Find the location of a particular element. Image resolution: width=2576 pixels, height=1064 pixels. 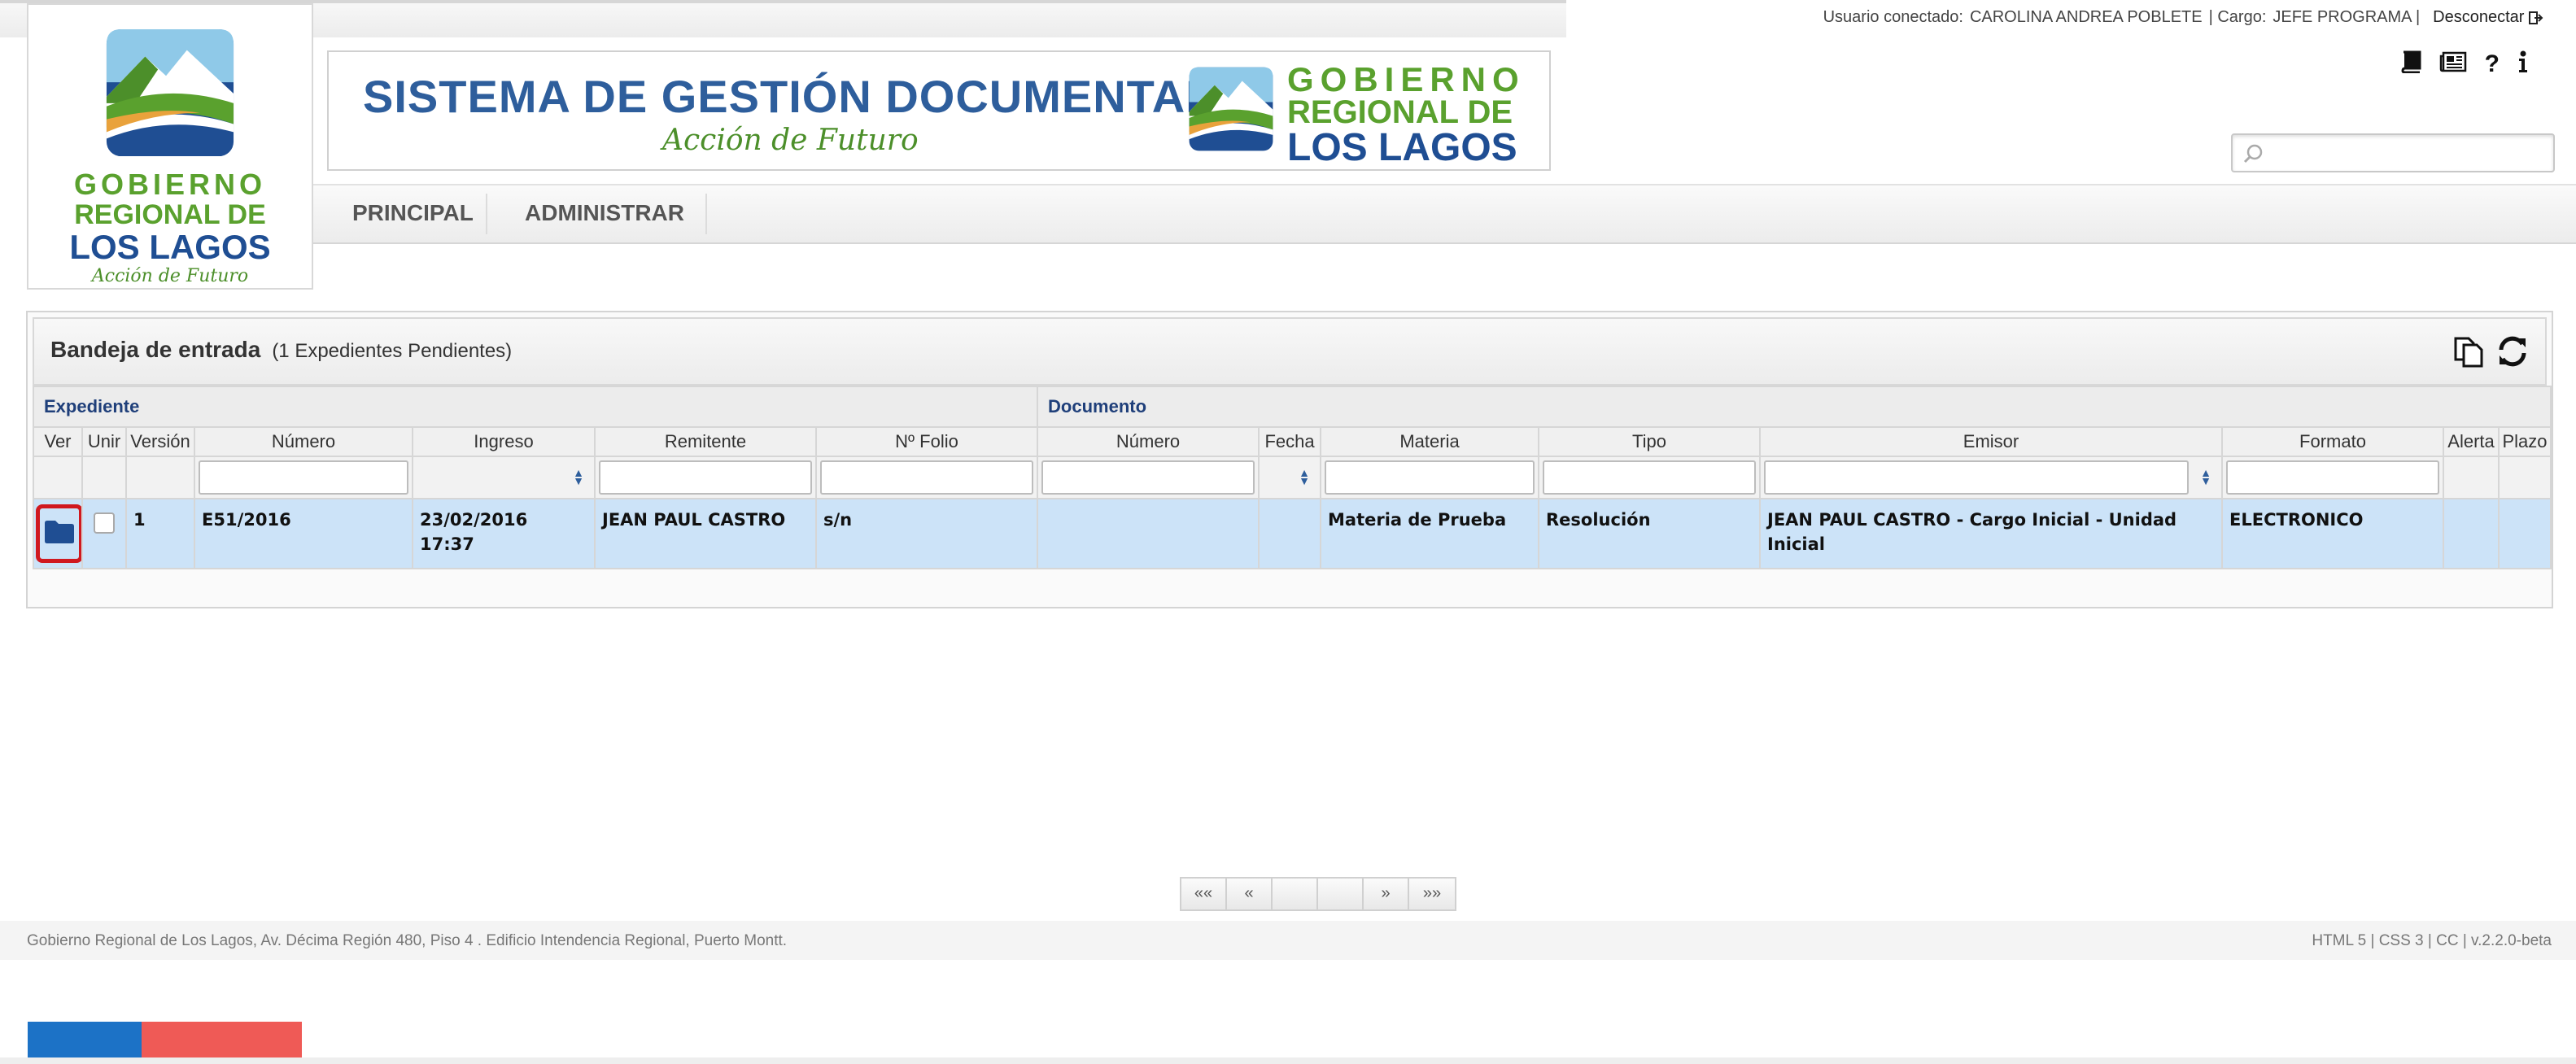

search-icon is located at coordinates (2253, 154).